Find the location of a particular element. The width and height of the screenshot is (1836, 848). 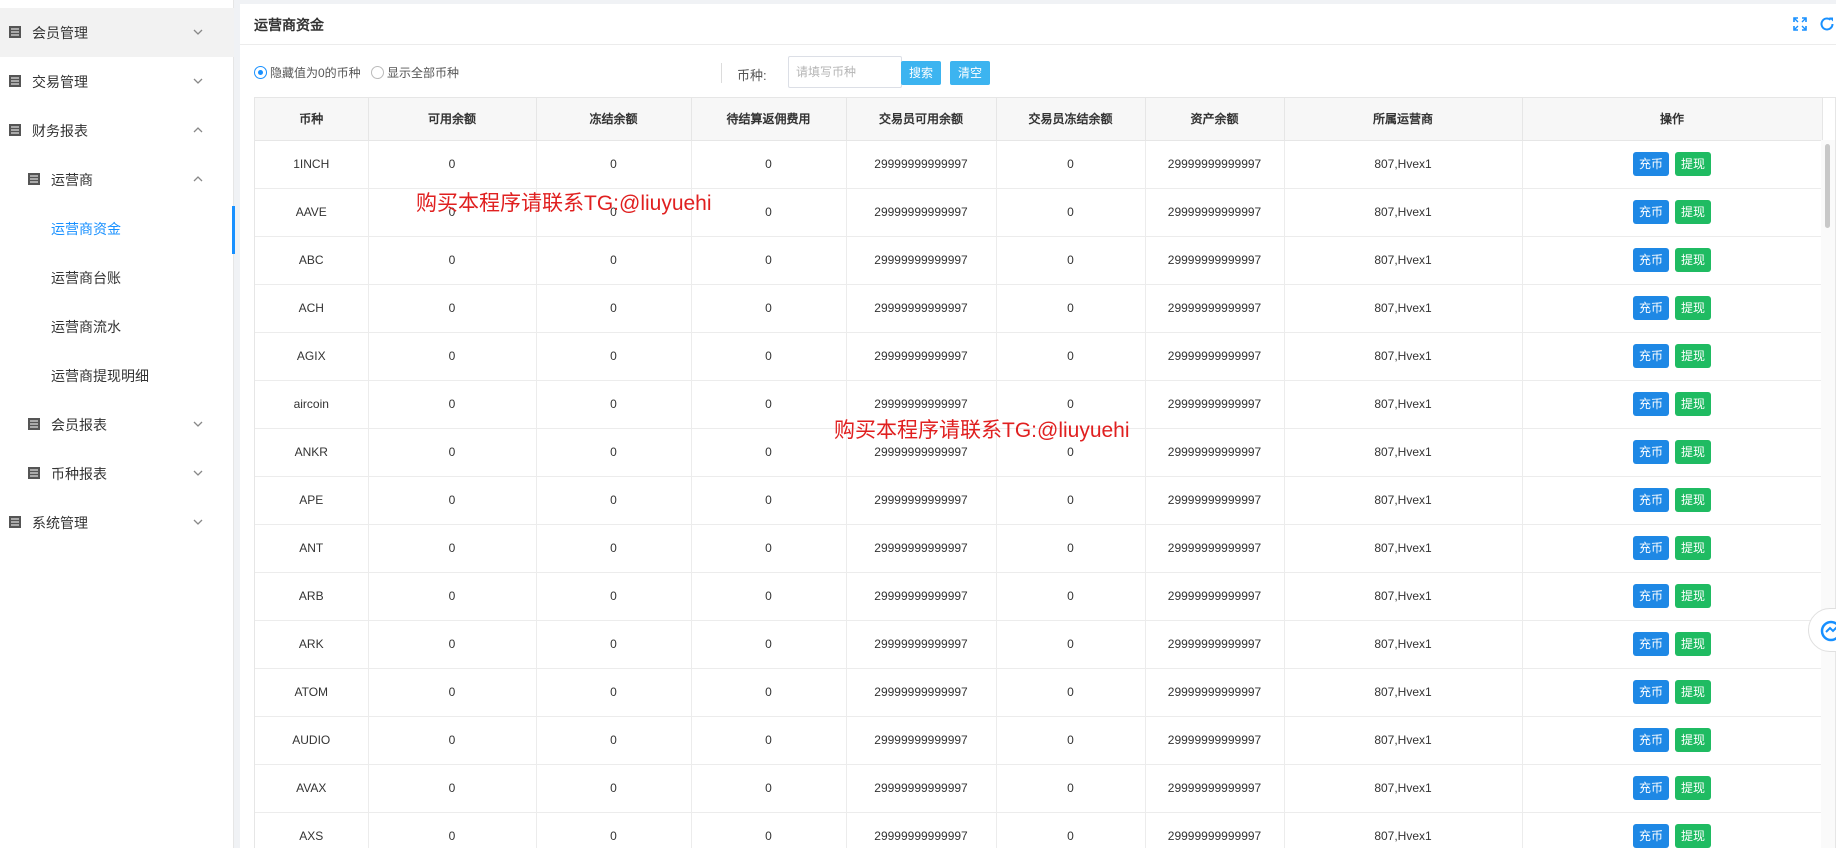

sidebar-item: 会员报表 is located at coordinates (117, 424).